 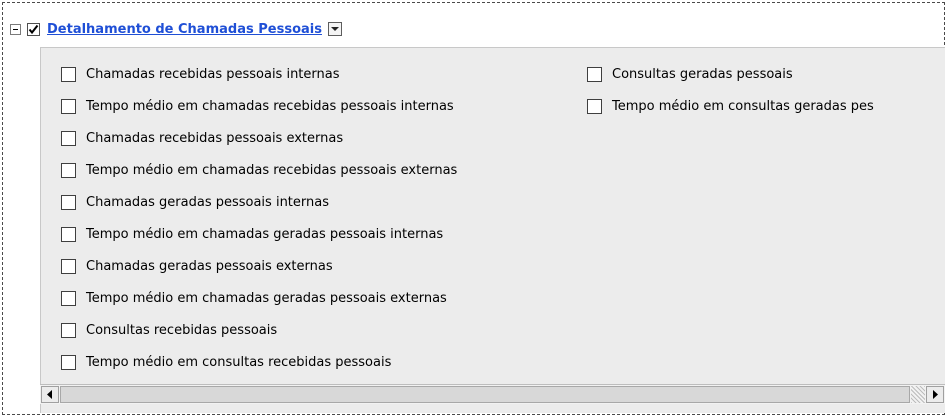 I want to click on option-label: Consultas geradas pessoais, so click(x=702, y=74).